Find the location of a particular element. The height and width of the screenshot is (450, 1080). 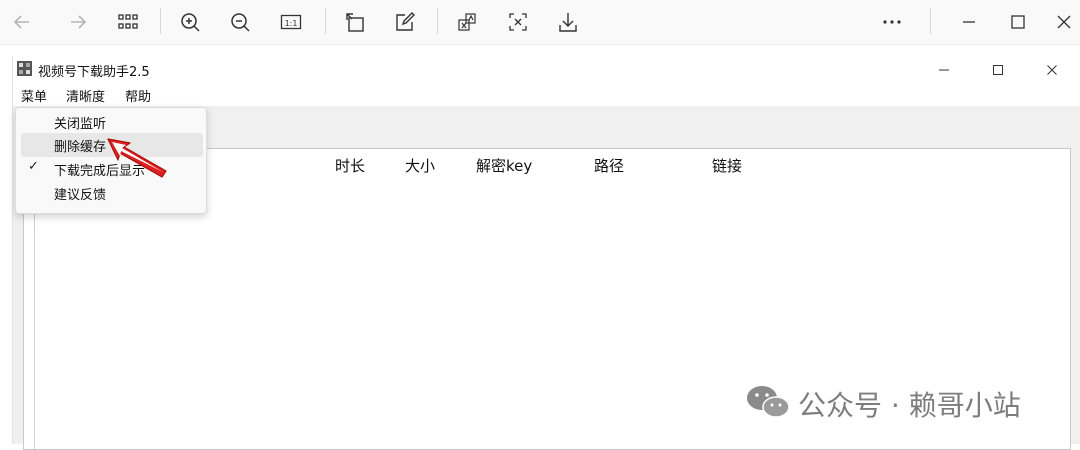

watermark-text: 公众号 · 赖哥小站 is located at coordinates (909, 405).